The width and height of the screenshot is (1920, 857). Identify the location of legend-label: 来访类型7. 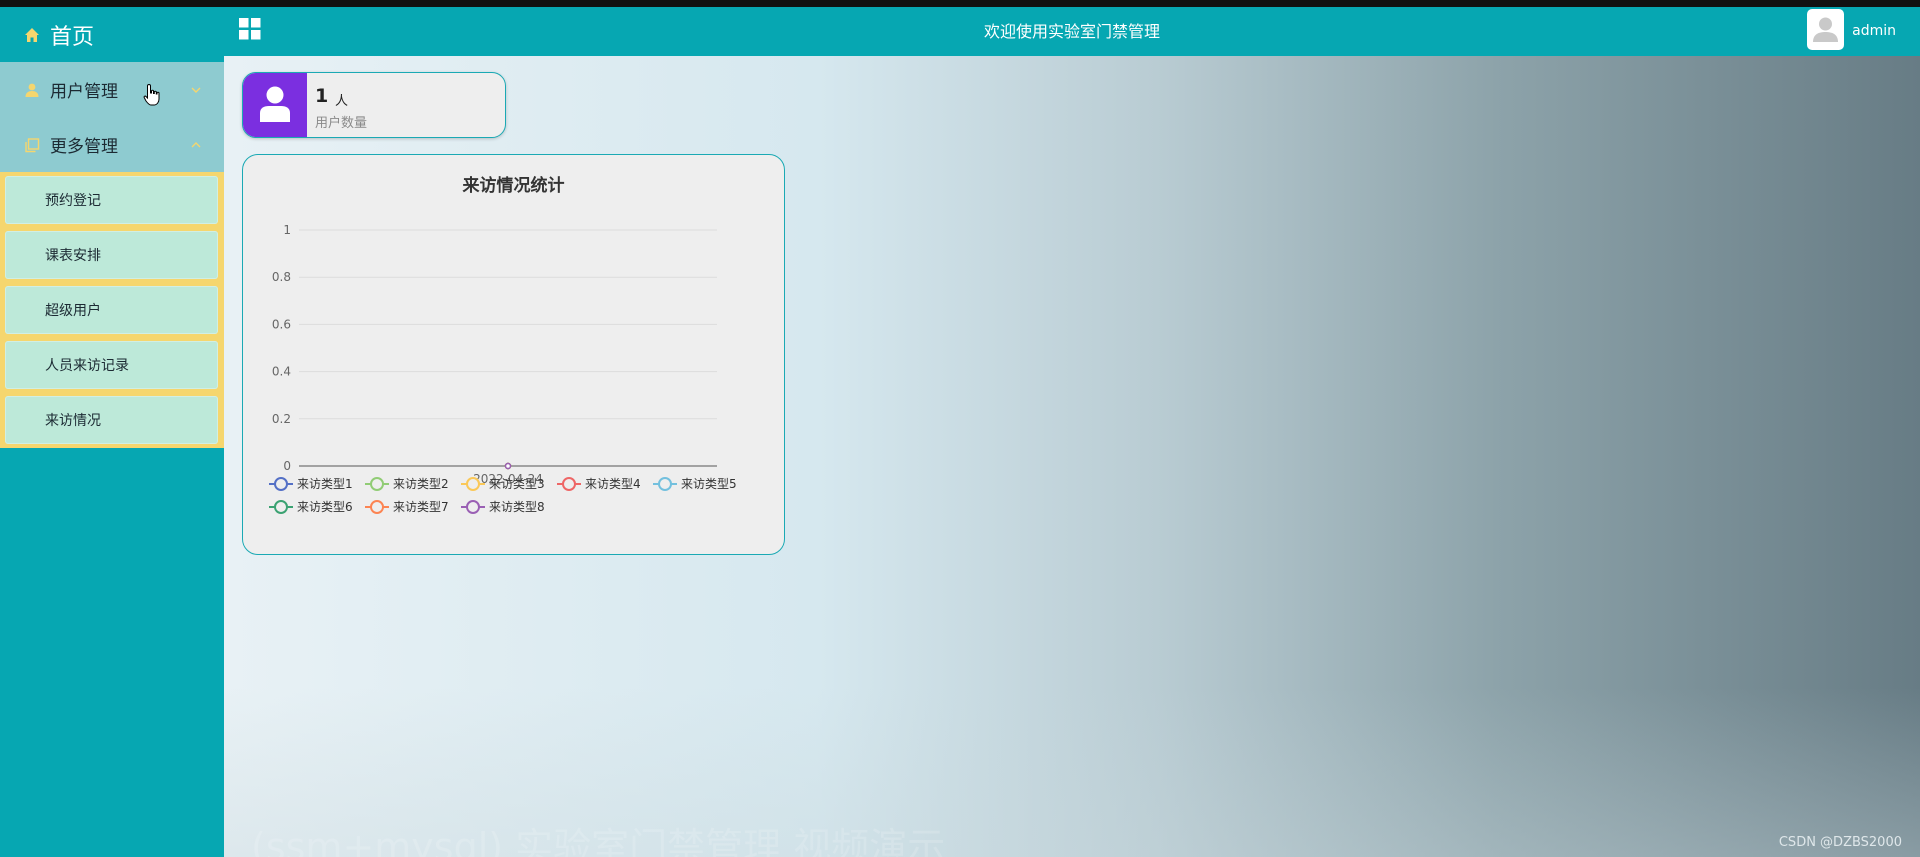
(421, 507).